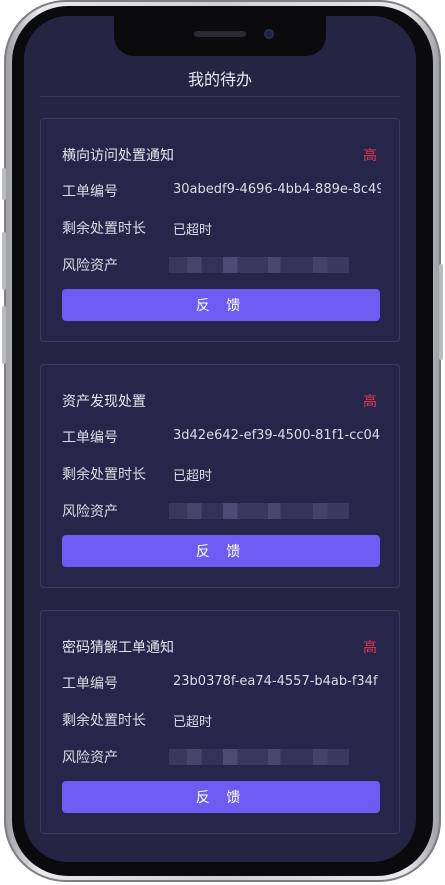 This screenshot has height=885, width=445. I want to click on speaker-grille, so click(220, 34).